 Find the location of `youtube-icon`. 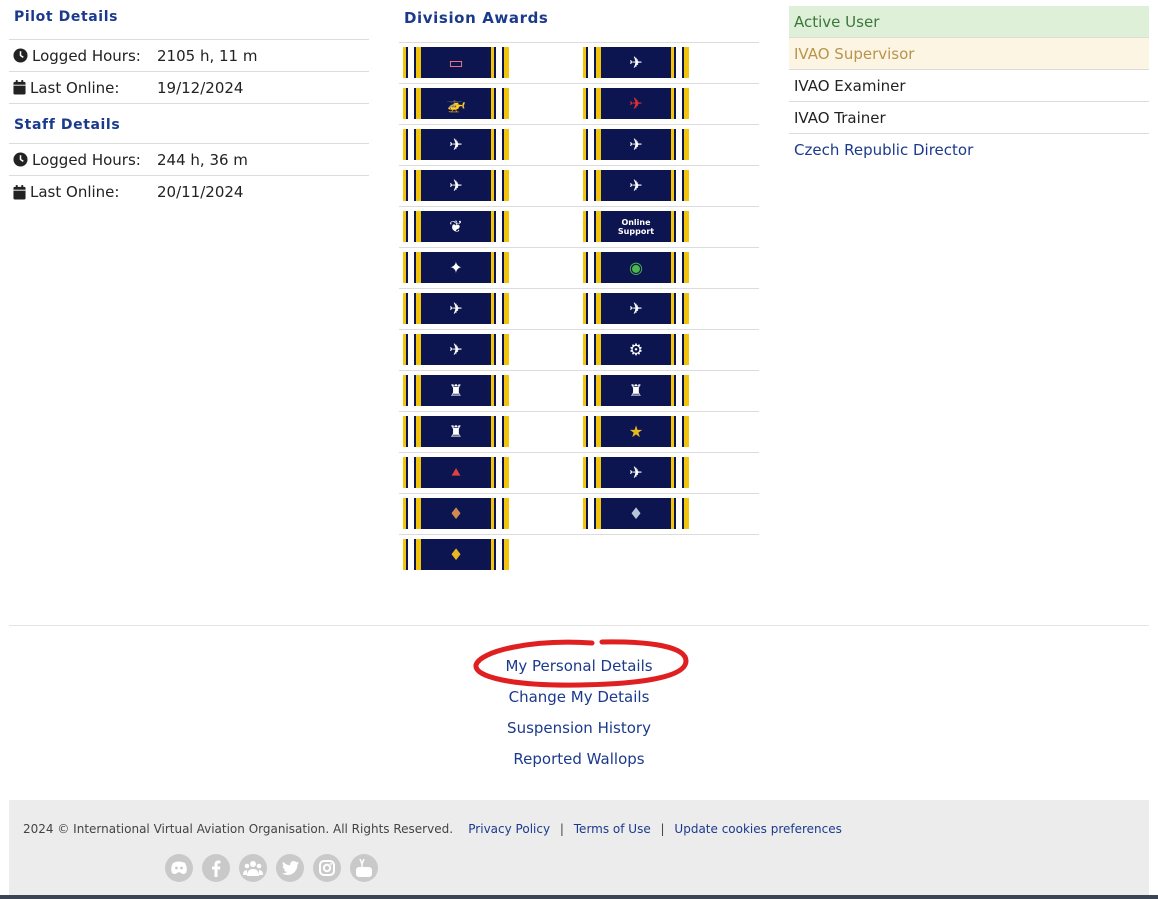

youtube-icon is located at coordinates (364, 868).